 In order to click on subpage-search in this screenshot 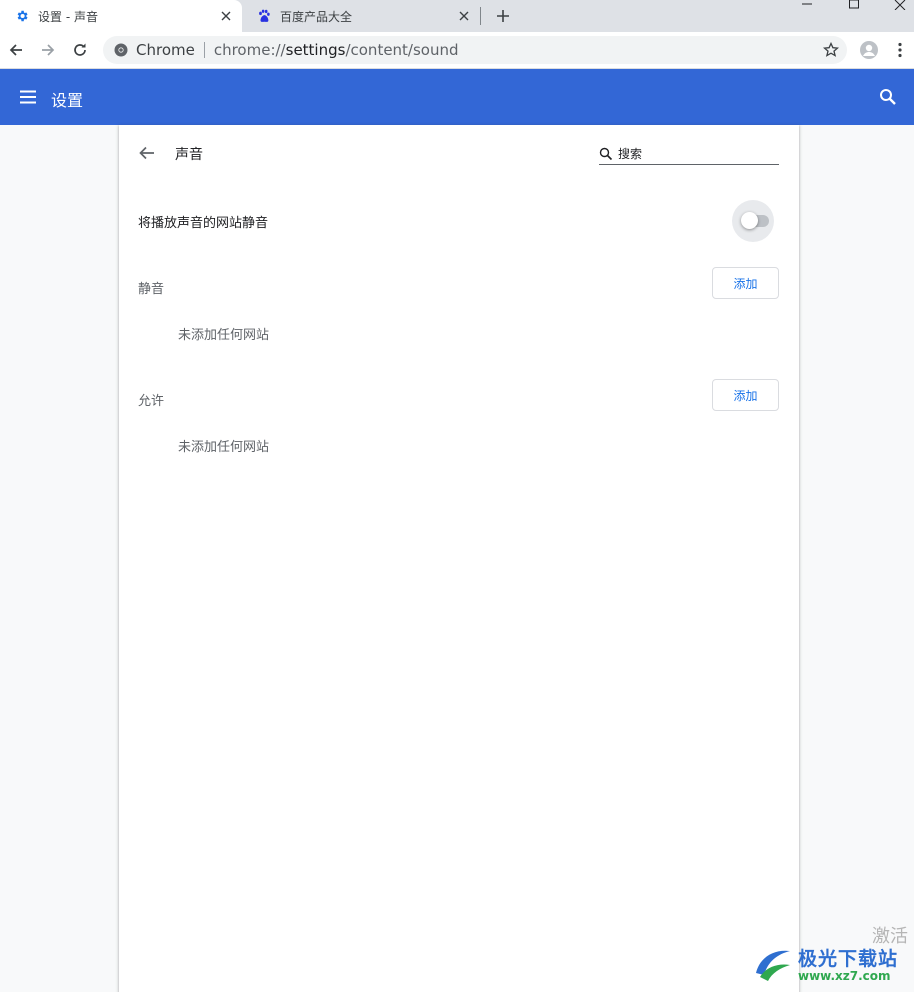, I will do `click(689, 154)`.